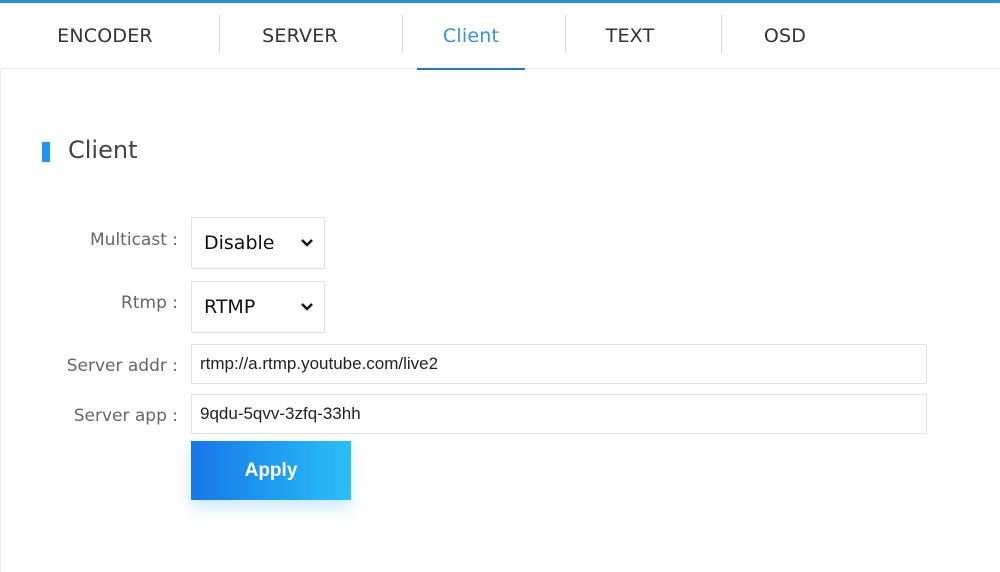 This screenshot has height=572, width=1000. What do you see at coordinates (471, 36) in the screenshot?
I see `tab-client: Client` at bounding box center [471, 36].